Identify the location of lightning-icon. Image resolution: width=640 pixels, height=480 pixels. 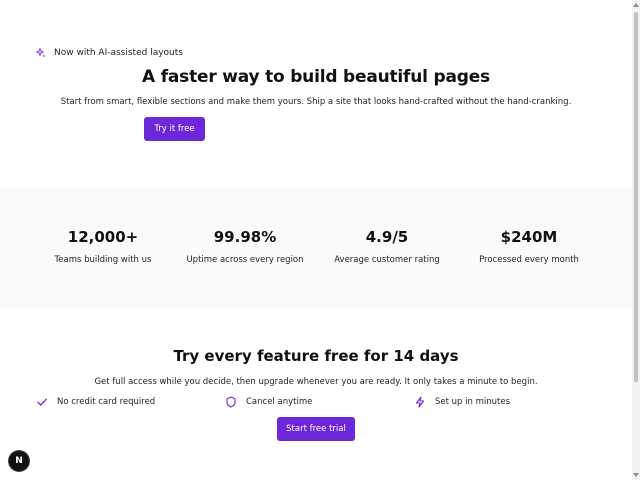
(420, 402).